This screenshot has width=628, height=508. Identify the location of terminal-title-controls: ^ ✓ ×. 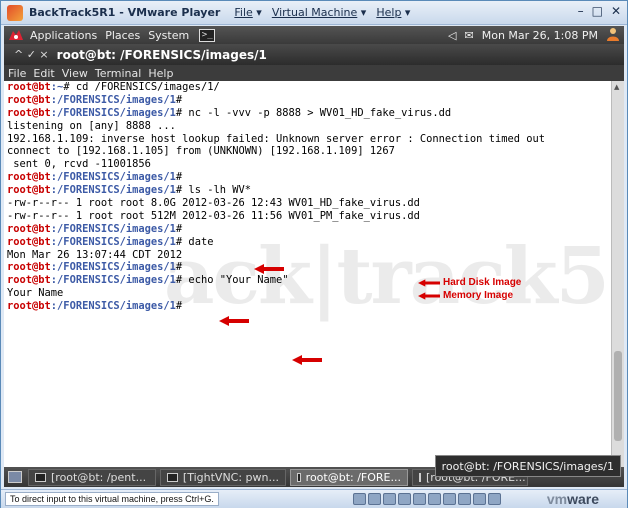
(31, 54).